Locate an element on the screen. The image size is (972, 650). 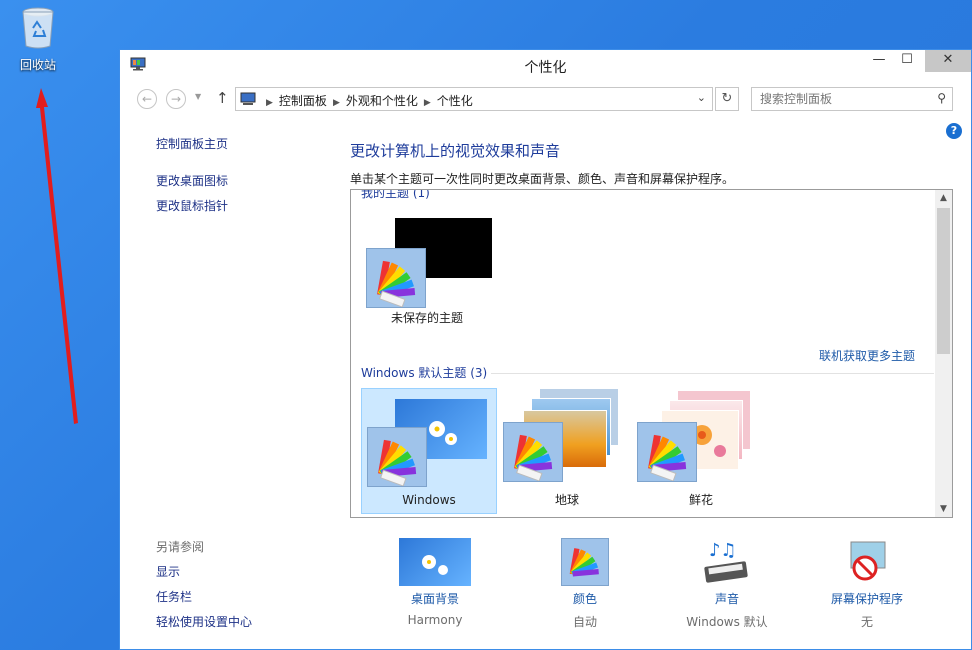
theme-tile-flowers: 鲜花 is located at coordinates (701, 451).